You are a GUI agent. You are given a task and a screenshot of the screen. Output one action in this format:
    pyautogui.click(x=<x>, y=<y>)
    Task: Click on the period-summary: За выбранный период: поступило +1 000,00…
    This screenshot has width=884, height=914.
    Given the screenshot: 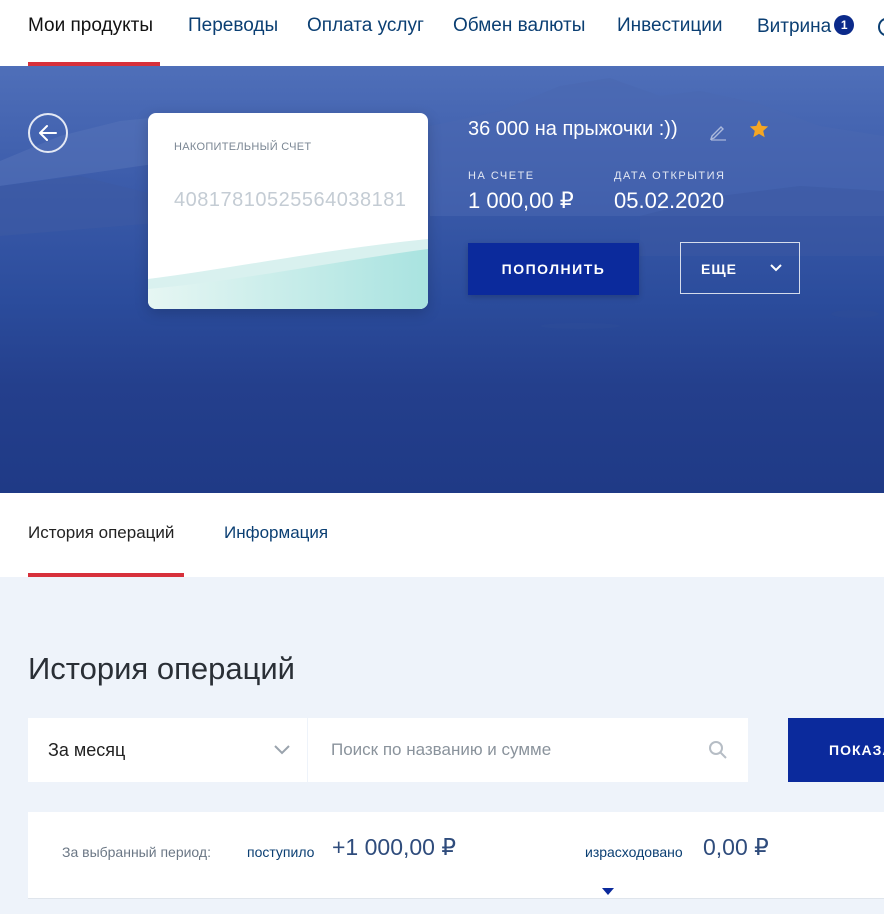 What is the action you would take?
    pyautogui.click(x=456, y=855)
    